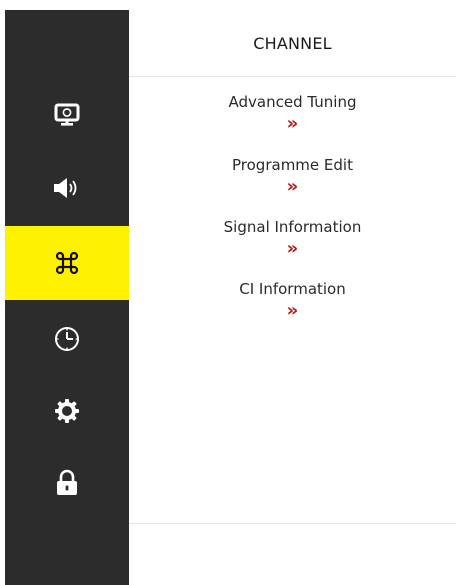 This screenshot has height=585, width=456. Describe the element at coordinates (292, 227) in the screenshot. I see `menu-item-label: Signal Information` at that location.